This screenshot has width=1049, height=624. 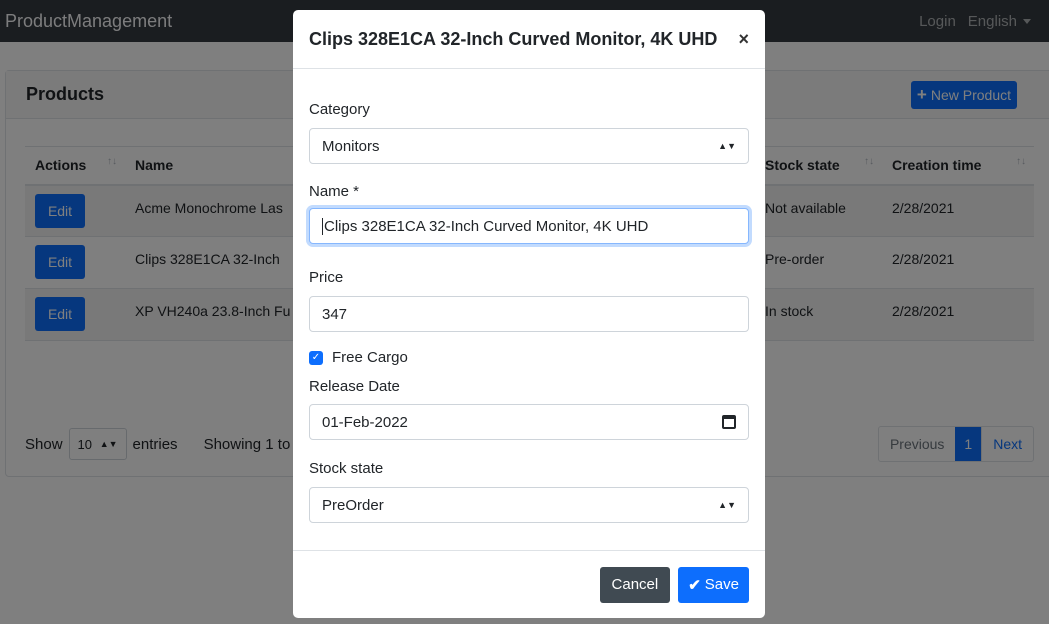 What do you see at coordinates (351, 146) in the screenshot?
I see `category-value: Monitors` at bounding box center [351, 146].